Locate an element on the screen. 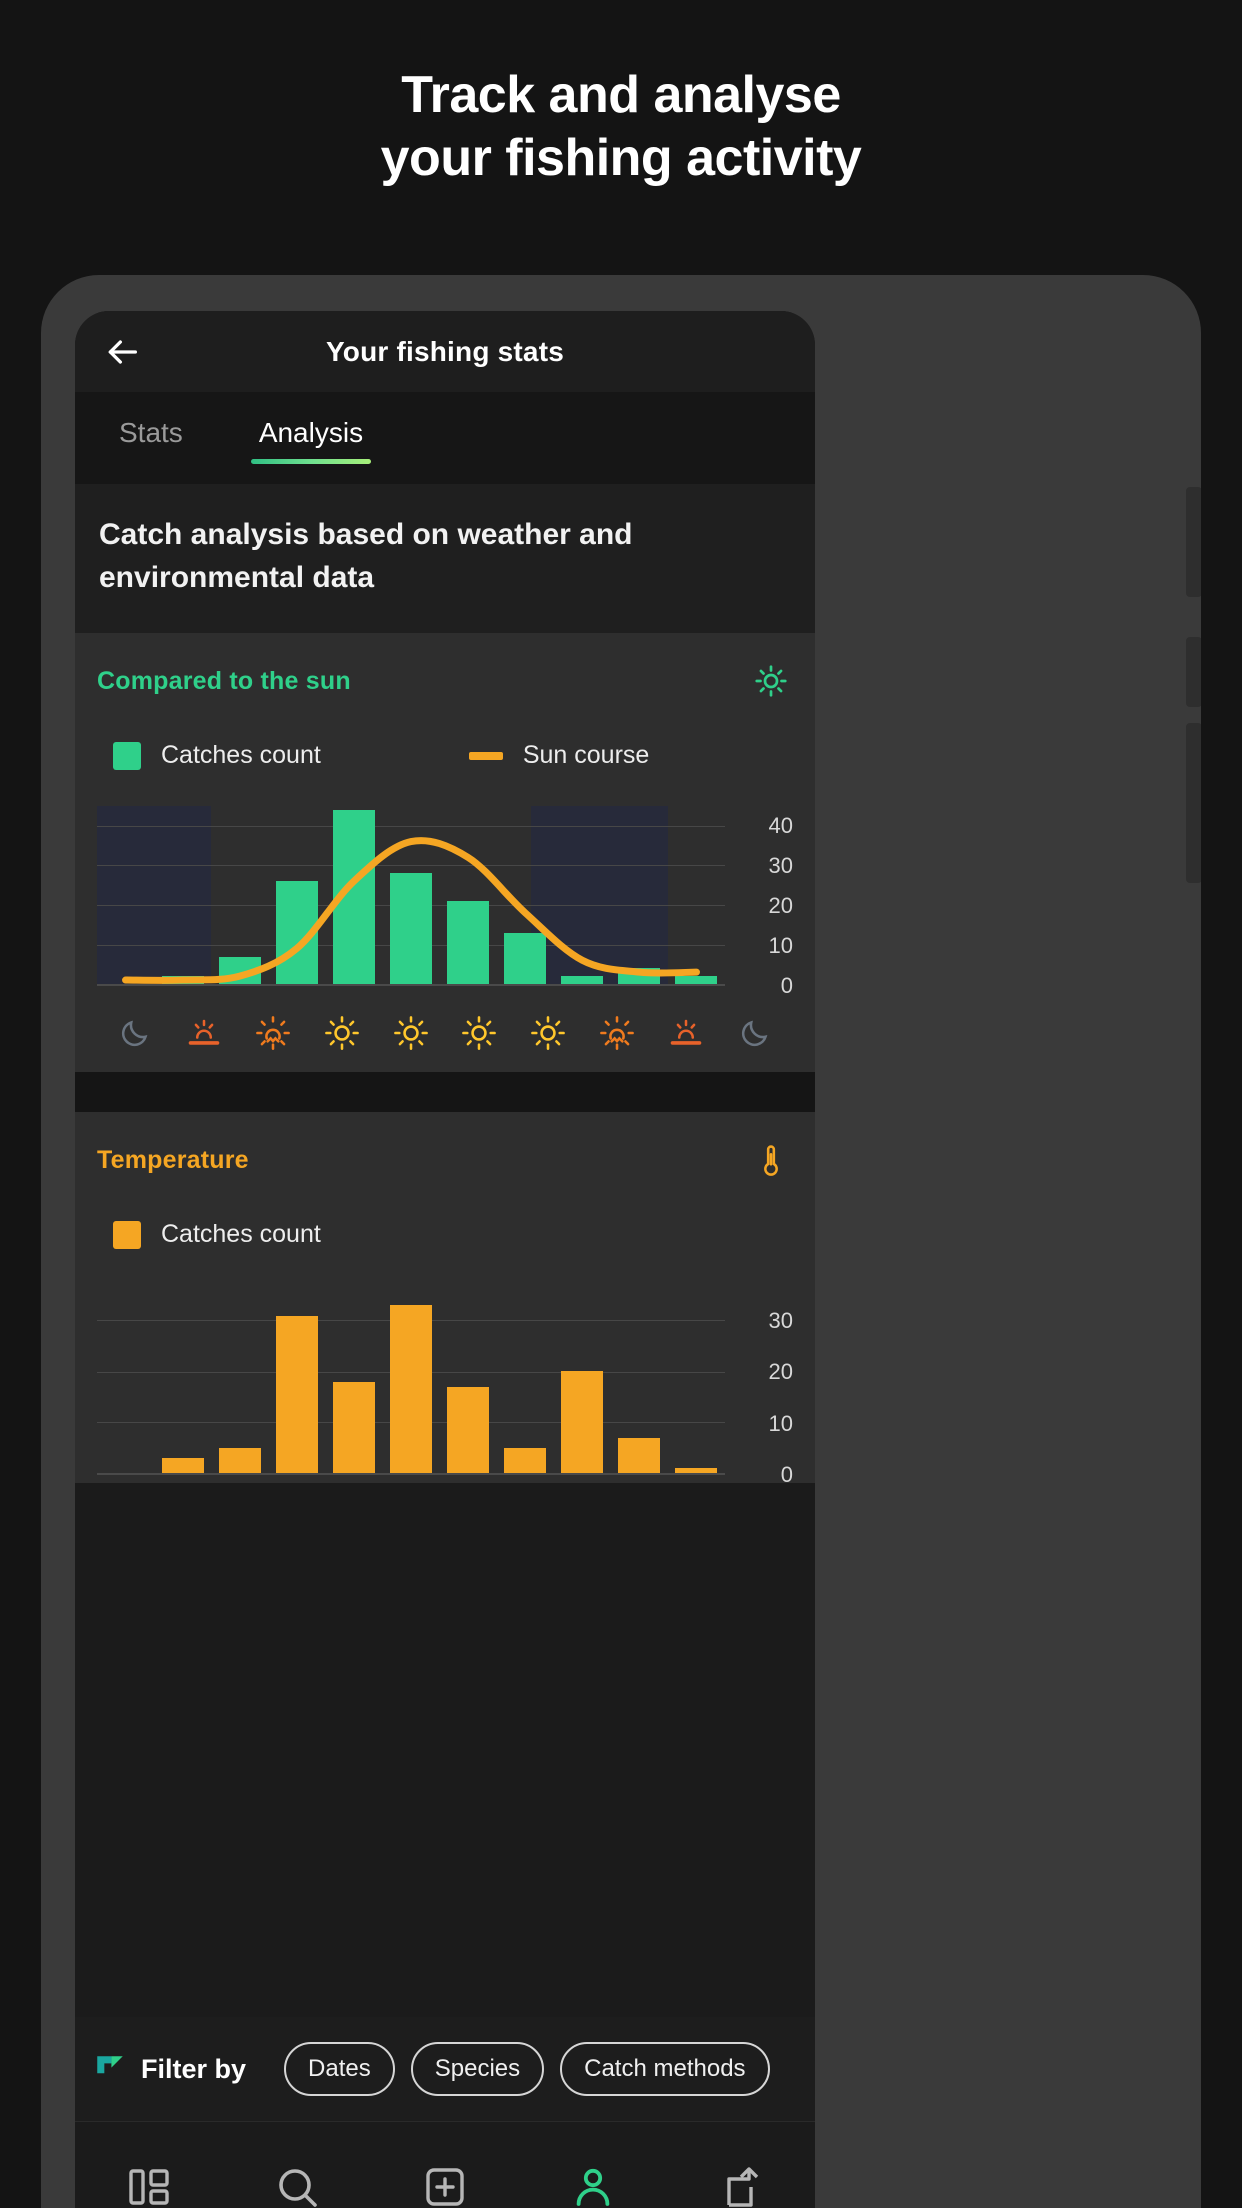  sun-chart-y-axis: 0 10 20 30 40 is located at coordinates (764, 902).